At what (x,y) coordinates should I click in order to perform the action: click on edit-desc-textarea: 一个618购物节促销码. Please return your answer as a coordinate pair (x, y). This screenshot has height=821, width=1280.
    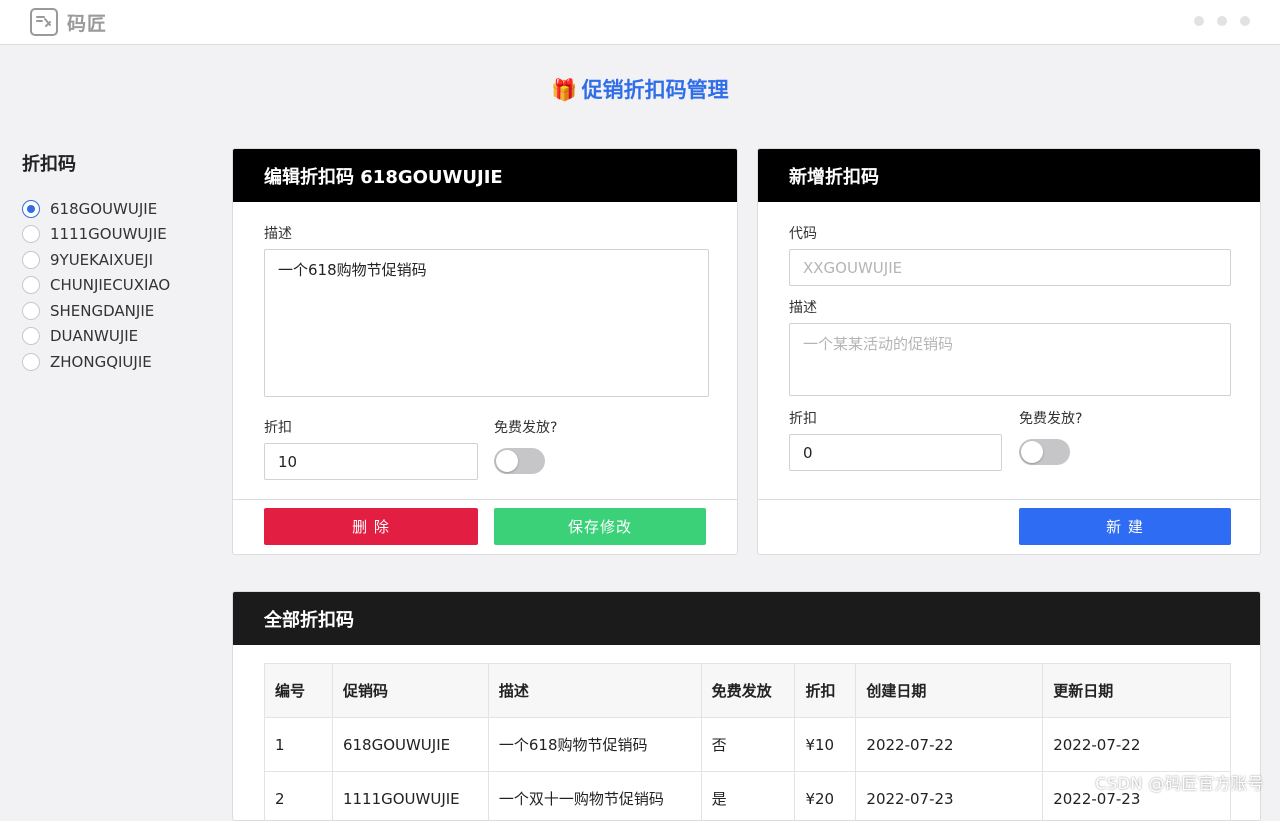
    Looking at the image, I should click on (486, 323).